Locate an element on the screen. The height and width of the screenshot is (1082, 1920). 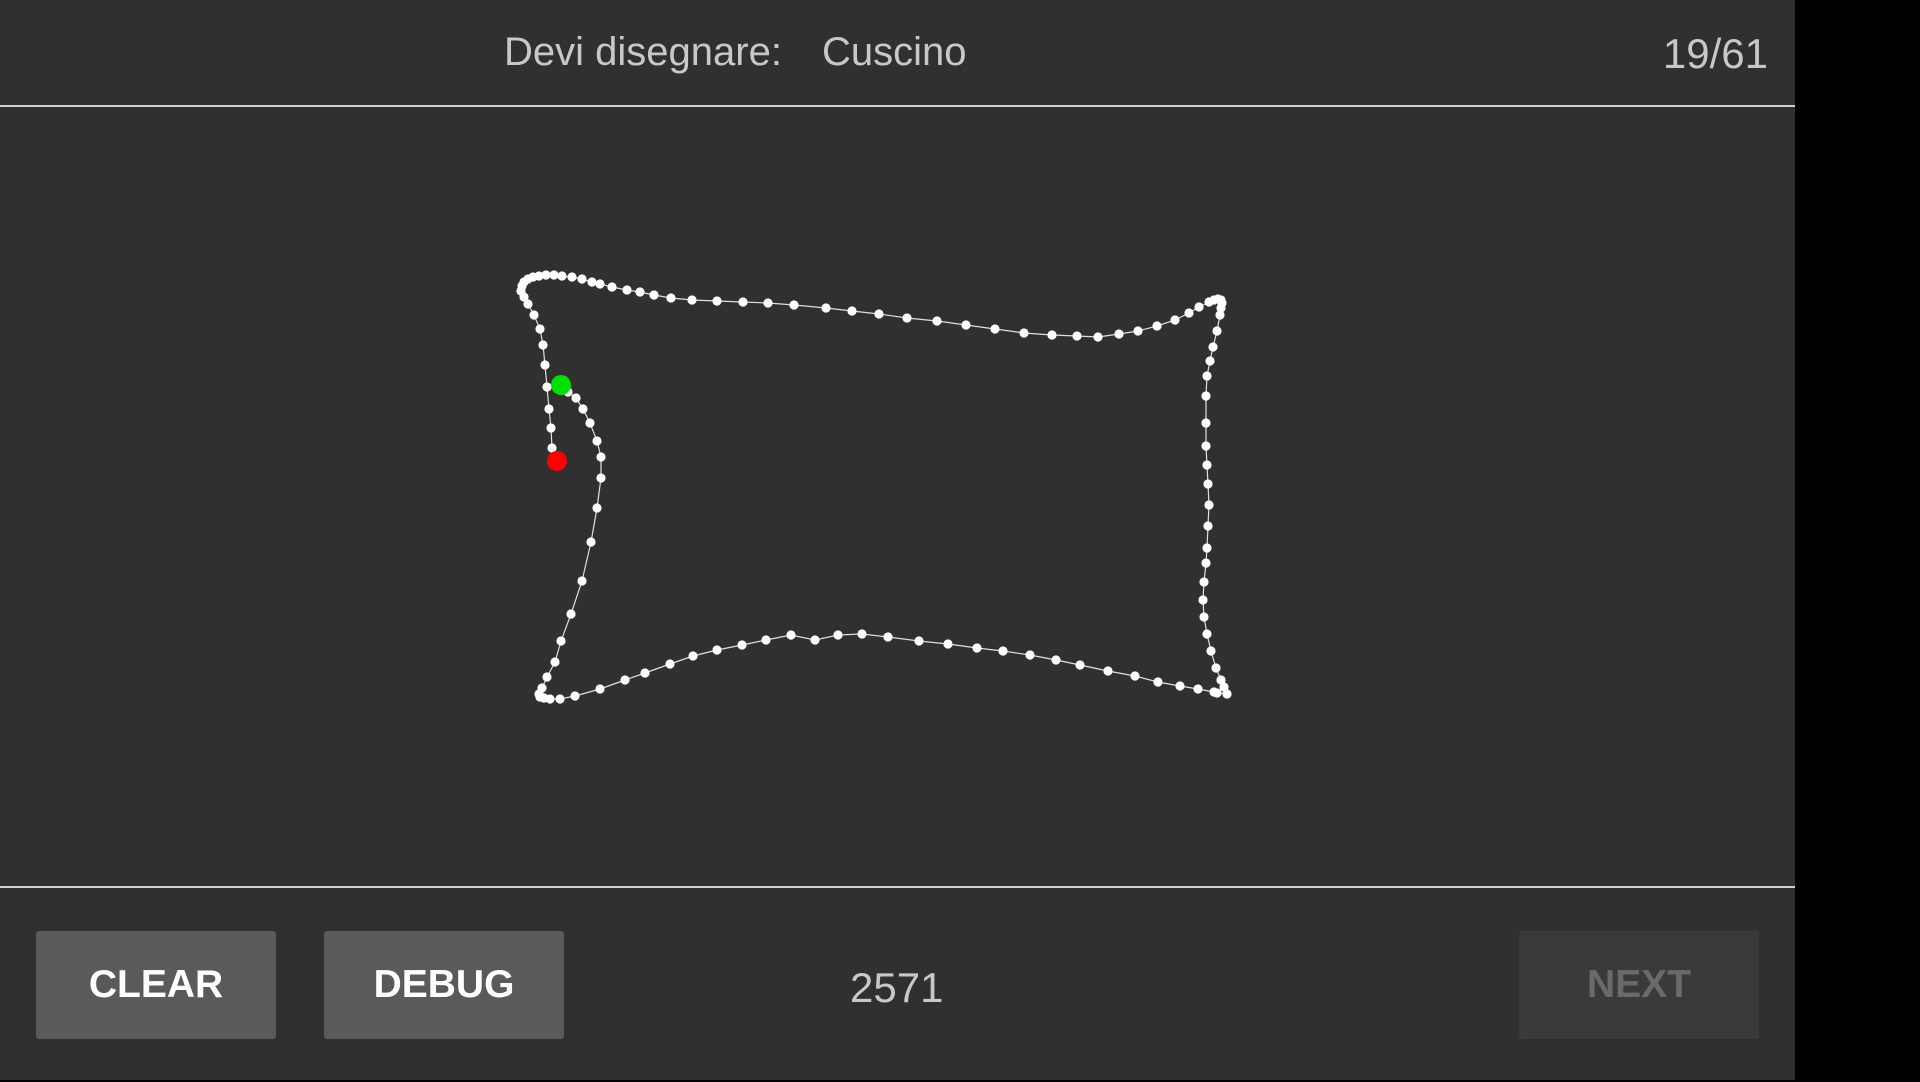
prompt-label: Devi disegnare: is located at coordinates (643, 52).